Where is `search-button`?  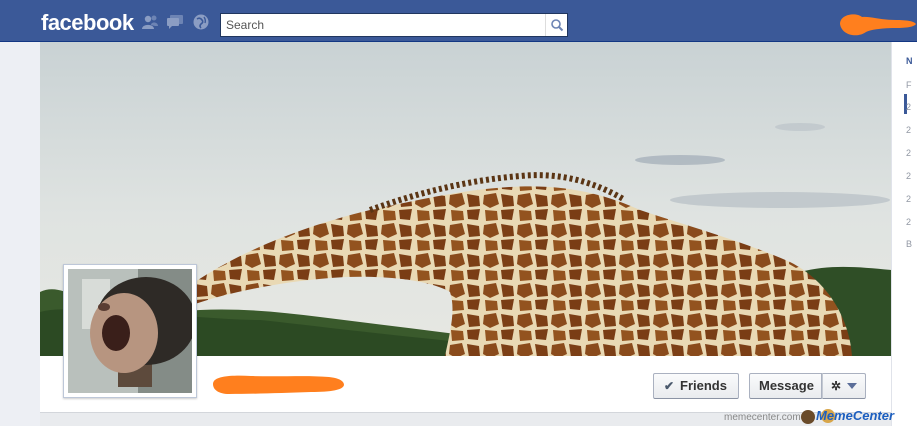 search-button is located at coordinates (556, 25).